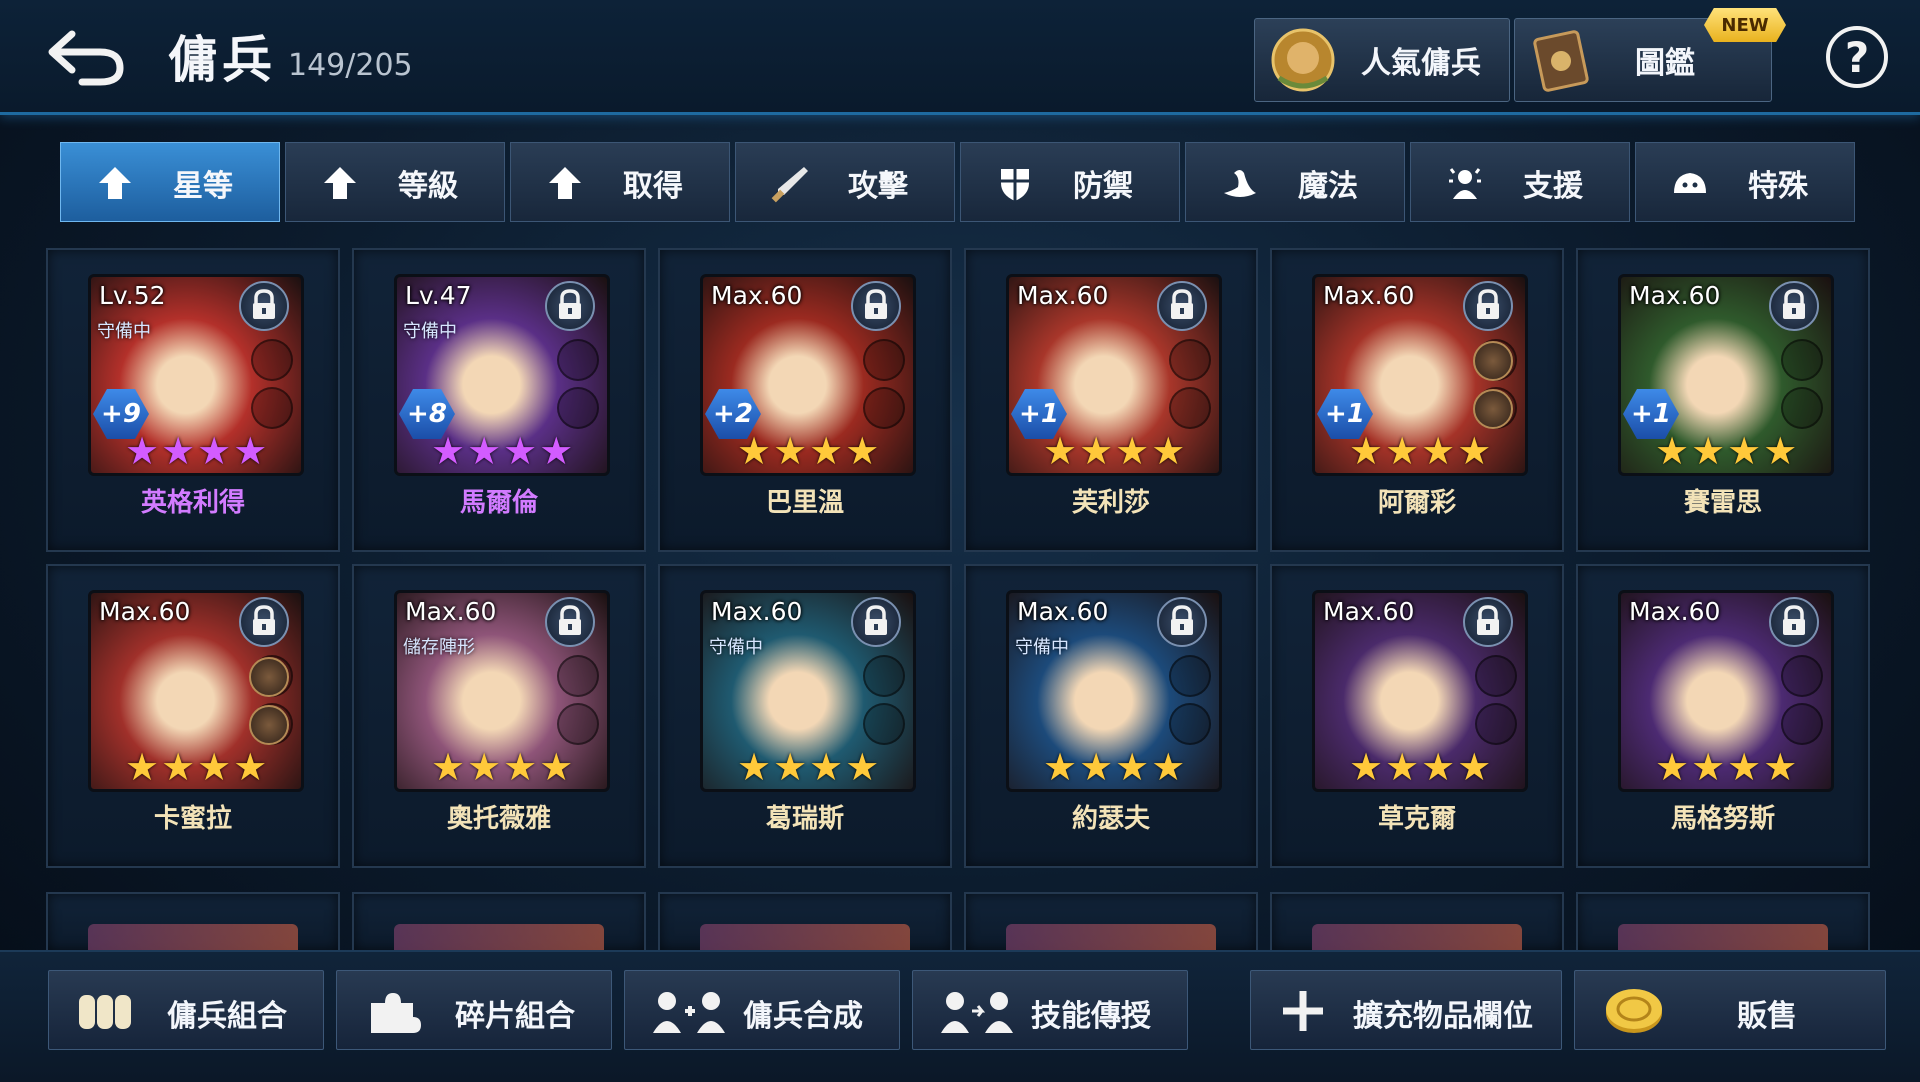 This screenshot has width=1920, height=1082. I want to click on support-icon, so click(1465, 183).